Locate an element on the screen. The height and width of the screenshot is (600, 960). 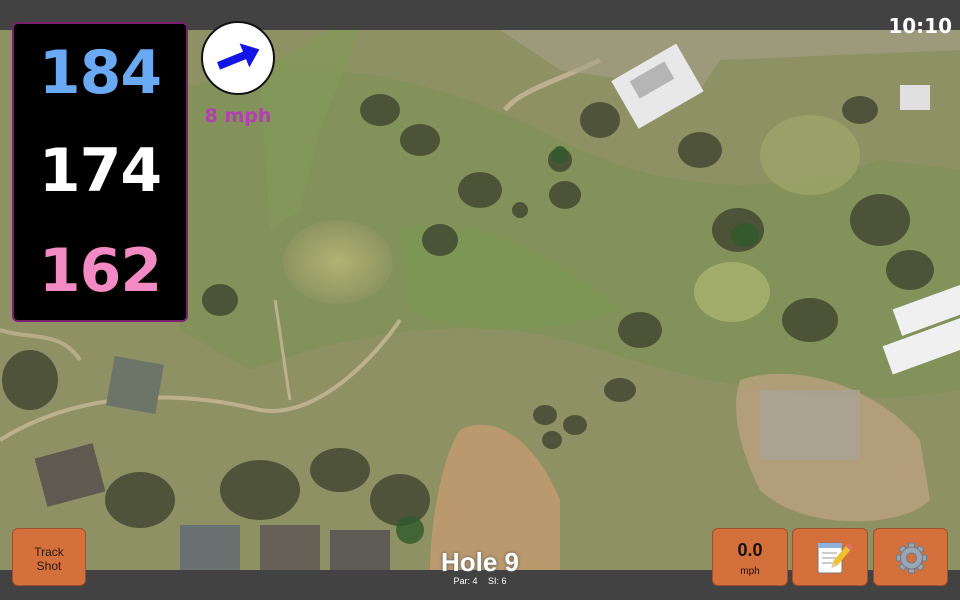
settings-button is located at coordinates (910, 557).